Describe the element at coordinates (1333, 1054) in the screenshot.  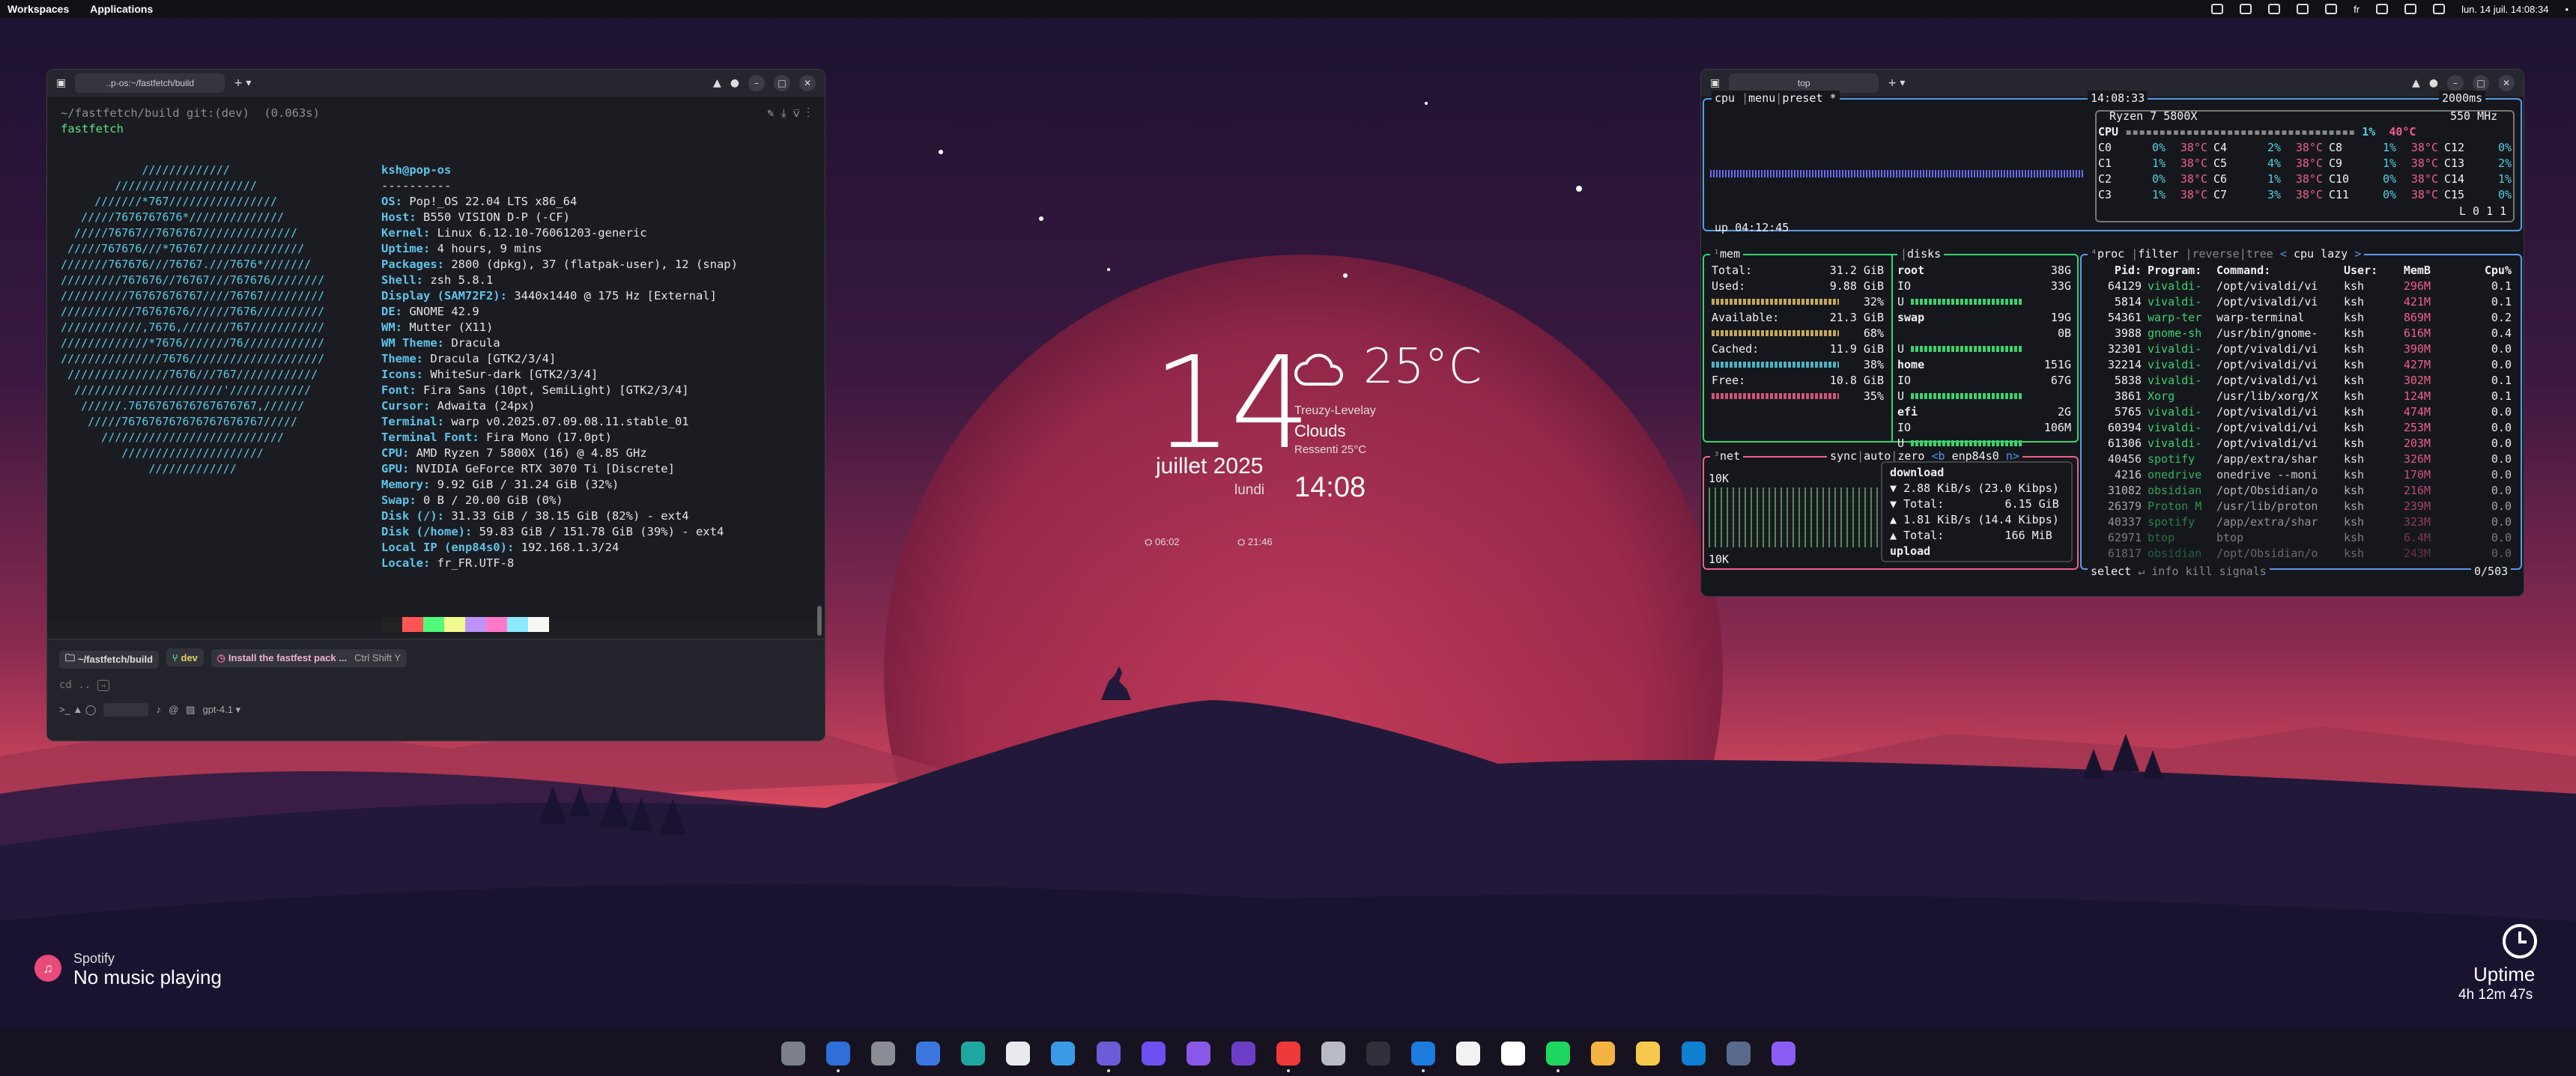
I see `screenshot-icon` at that location.